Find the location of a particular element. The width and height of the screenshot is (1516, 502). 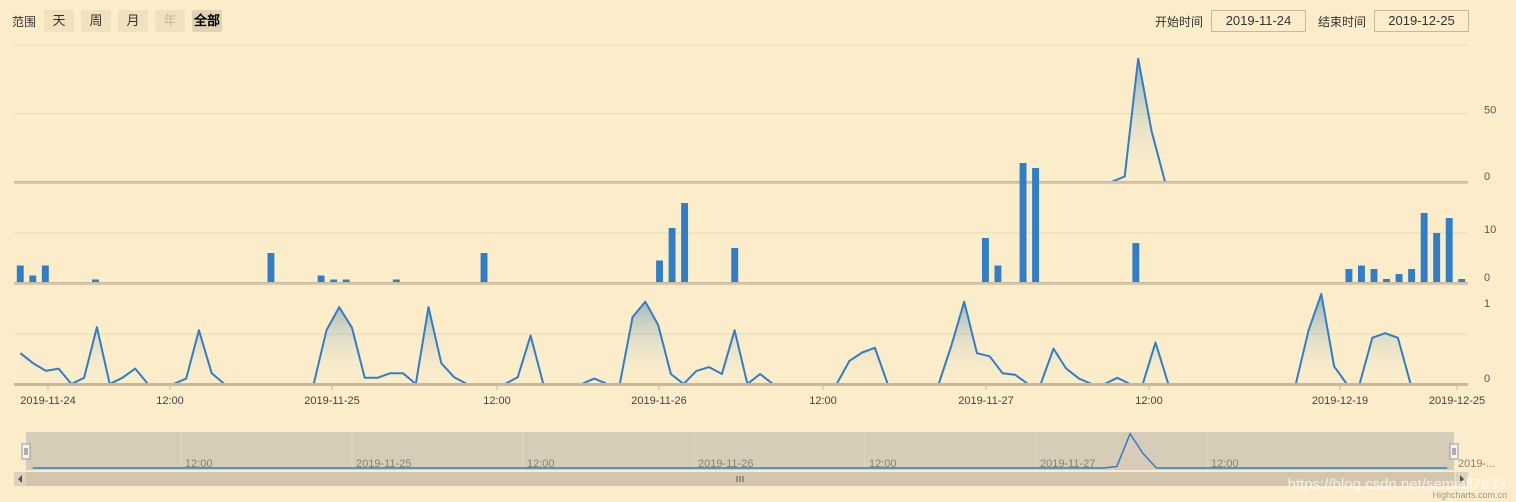

x-tick-label: 2019-12-25 is located at coordinates (1457, 401).